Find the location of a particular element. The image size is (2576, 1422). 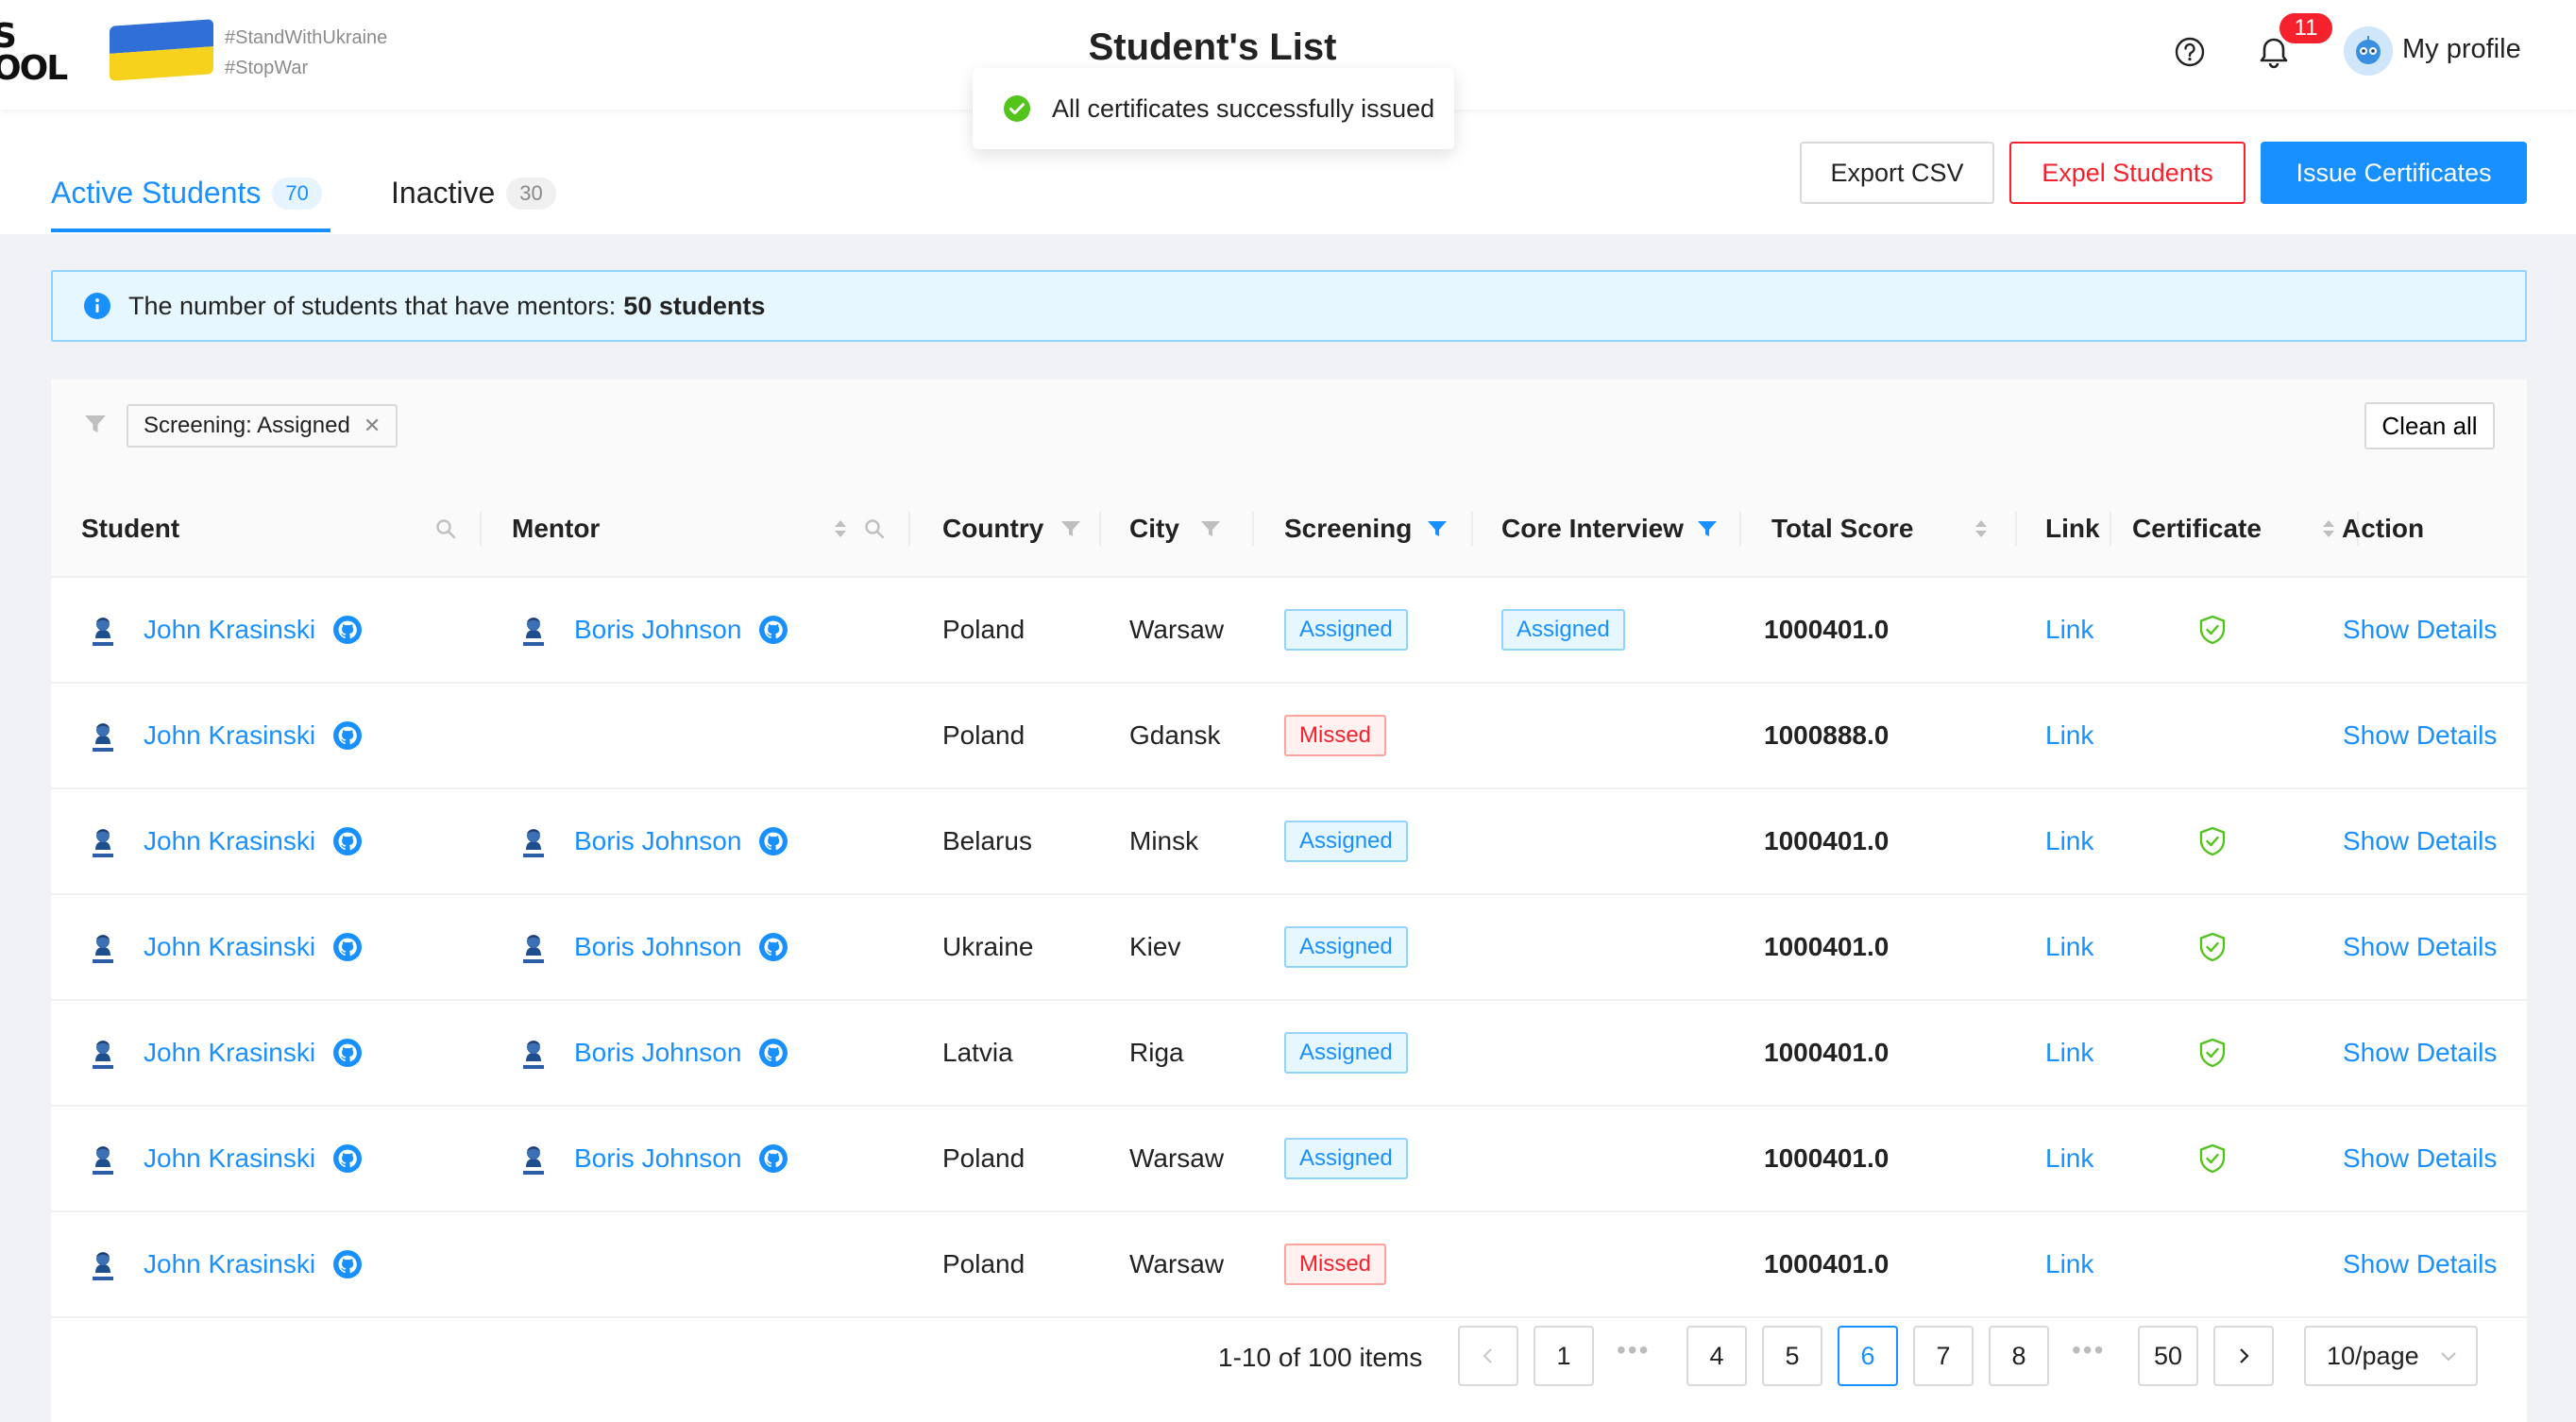

column-link: Link is located at coordinates (2072, 528).